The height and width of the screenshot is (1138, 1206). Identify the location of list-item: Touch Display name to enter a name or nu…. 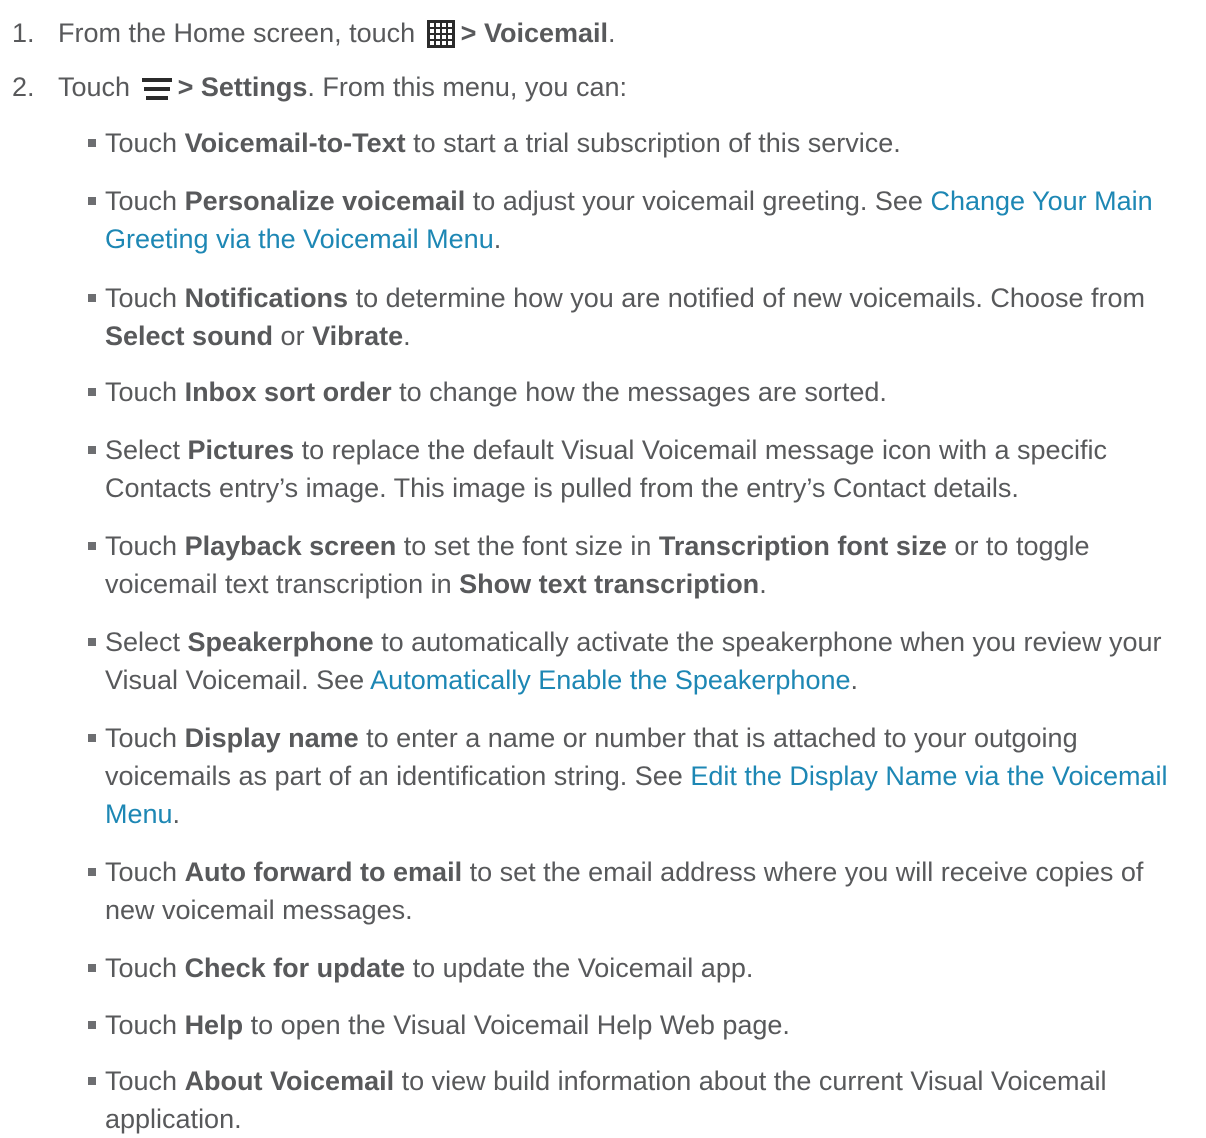
(639, 776).